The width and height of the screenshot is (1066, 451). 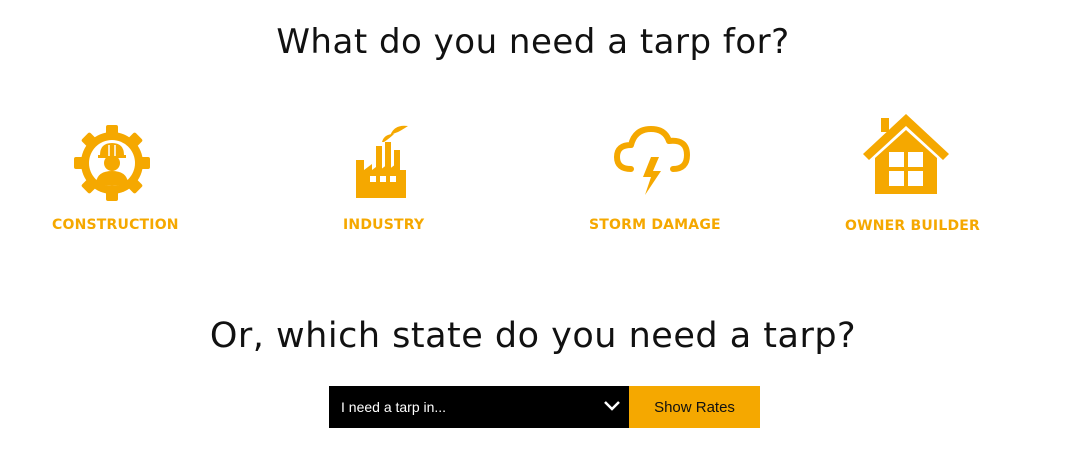 I want to click on house-icon, so click(x=906, y=154).